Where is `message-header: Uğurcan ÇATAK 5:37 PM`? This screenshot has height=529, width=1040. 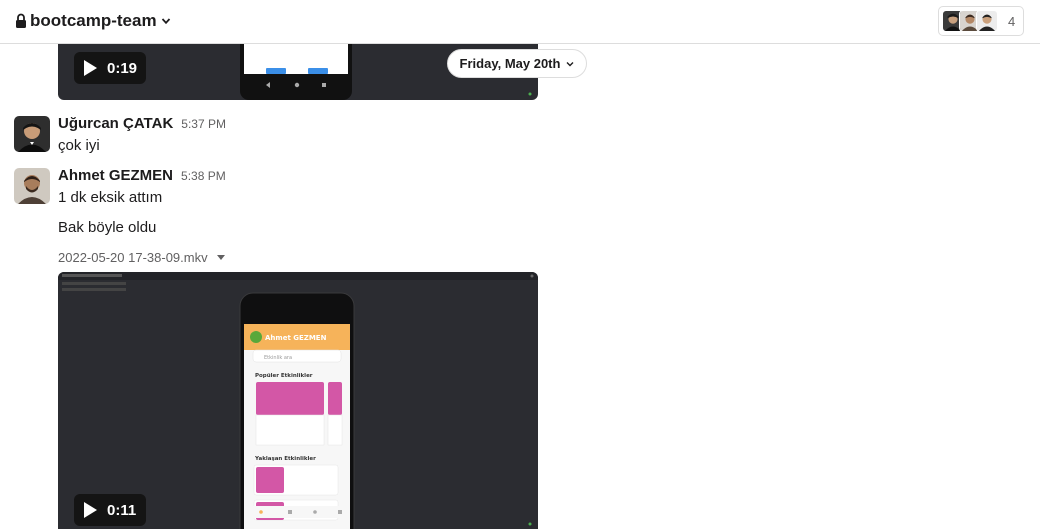 message-header: Uğurcan ÇATAK 5:37 PM is located at coordinates (142, 123).